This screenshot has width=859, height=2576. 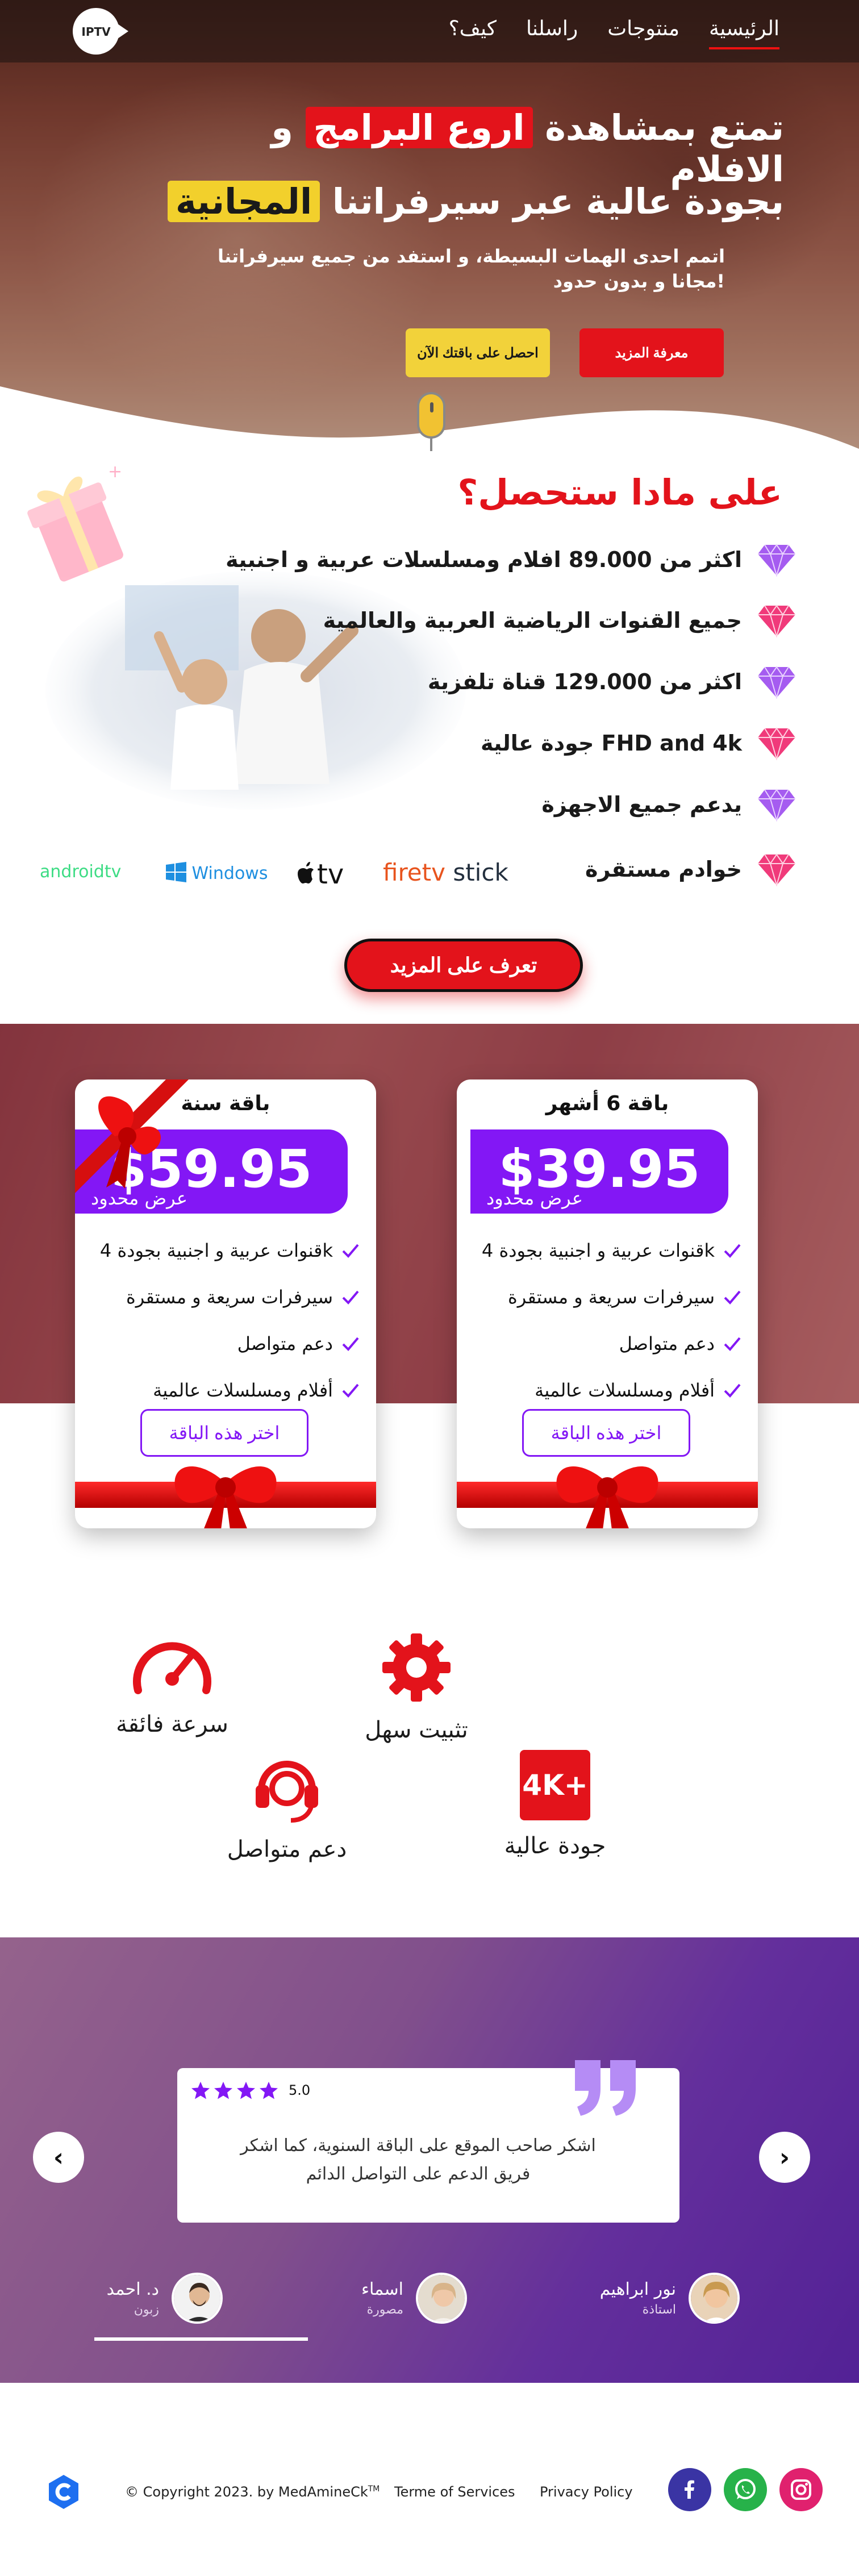 I want to click on scroll-mouse-icon, so click(x=431, y=416).